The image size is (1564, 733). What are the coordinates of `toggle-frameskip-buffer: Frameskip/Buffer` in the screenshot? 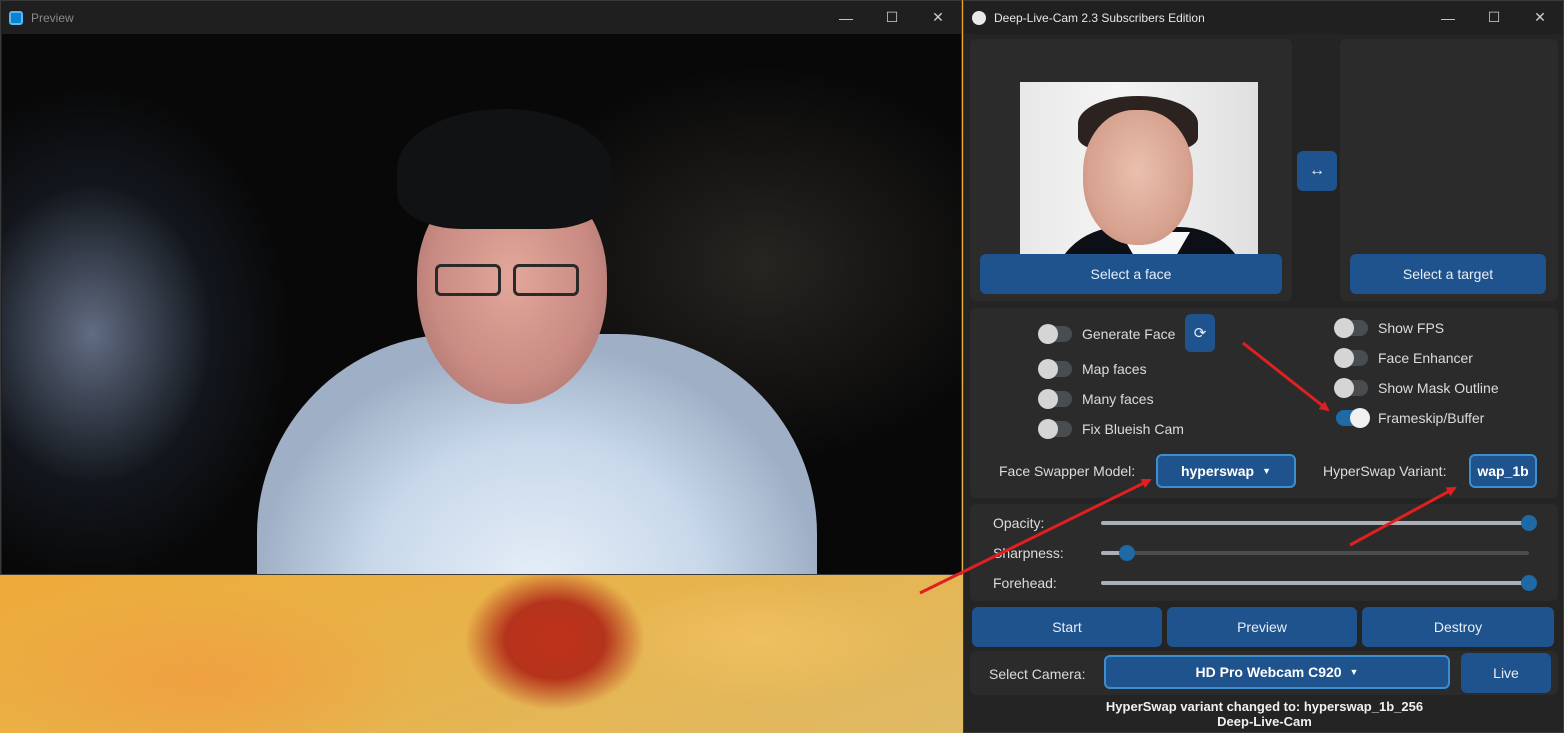 It's located at (1410, 418).